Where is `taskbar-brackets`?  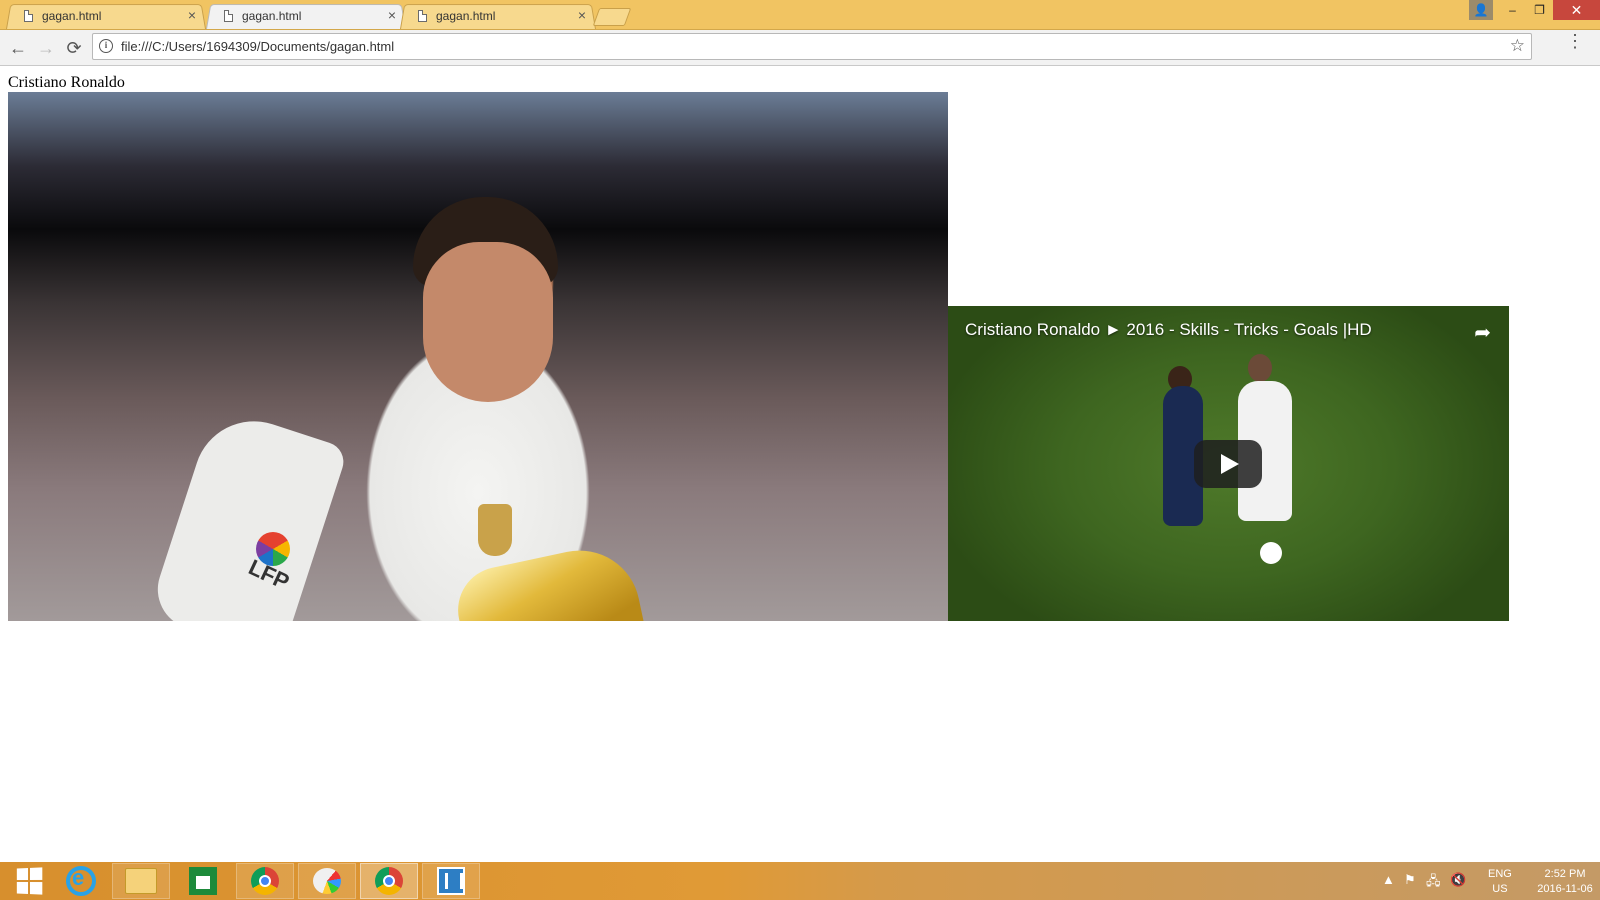 taskbar-brackets is located at coordinates (451, 881).